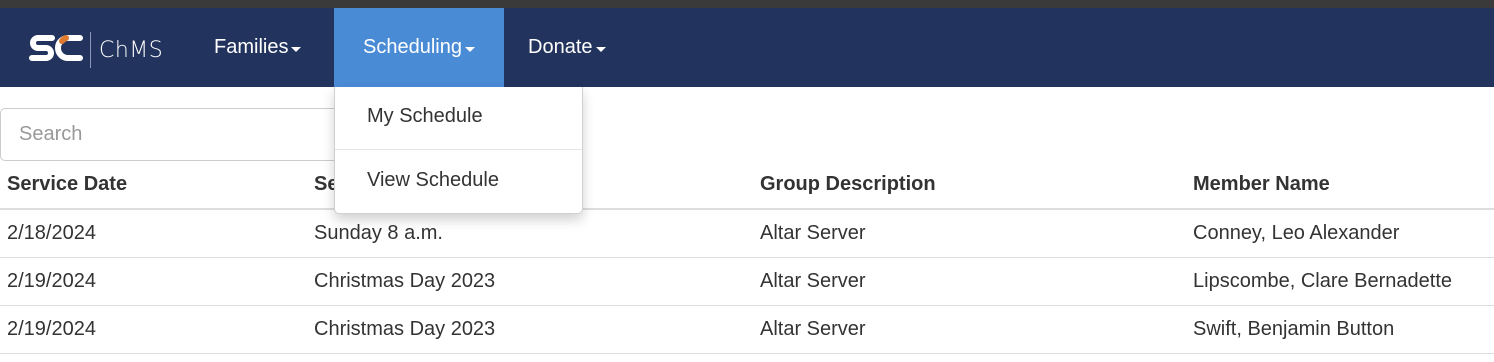 This screenshot has width=1494, height=362. Describe the element at coordinates (95, 50) in the screenshot. I see `brand: ChMS` at that location.